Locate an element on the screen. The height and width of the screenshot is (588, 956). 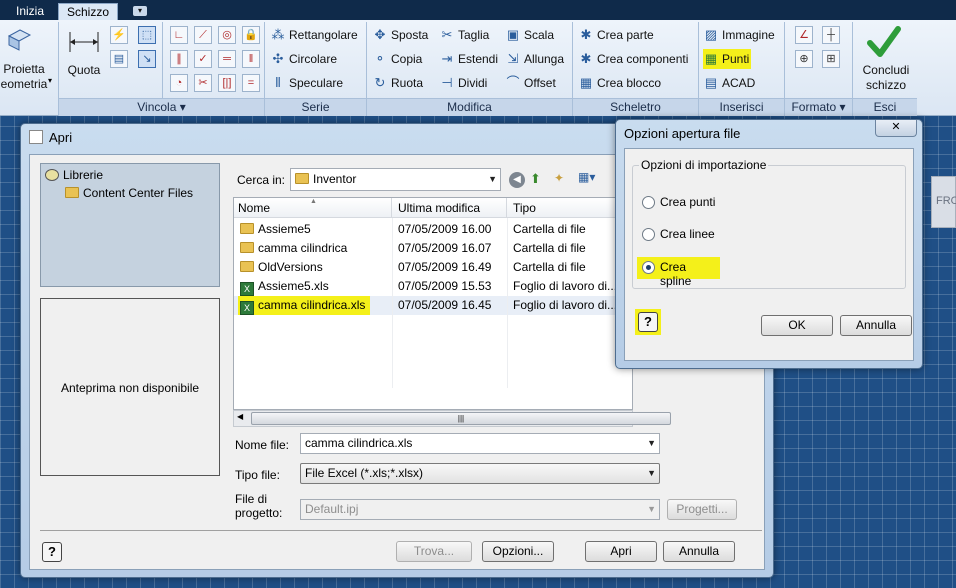
file-type-value: File Excel (*.xls;*.xlsx) is located at coordinates (364, 473).